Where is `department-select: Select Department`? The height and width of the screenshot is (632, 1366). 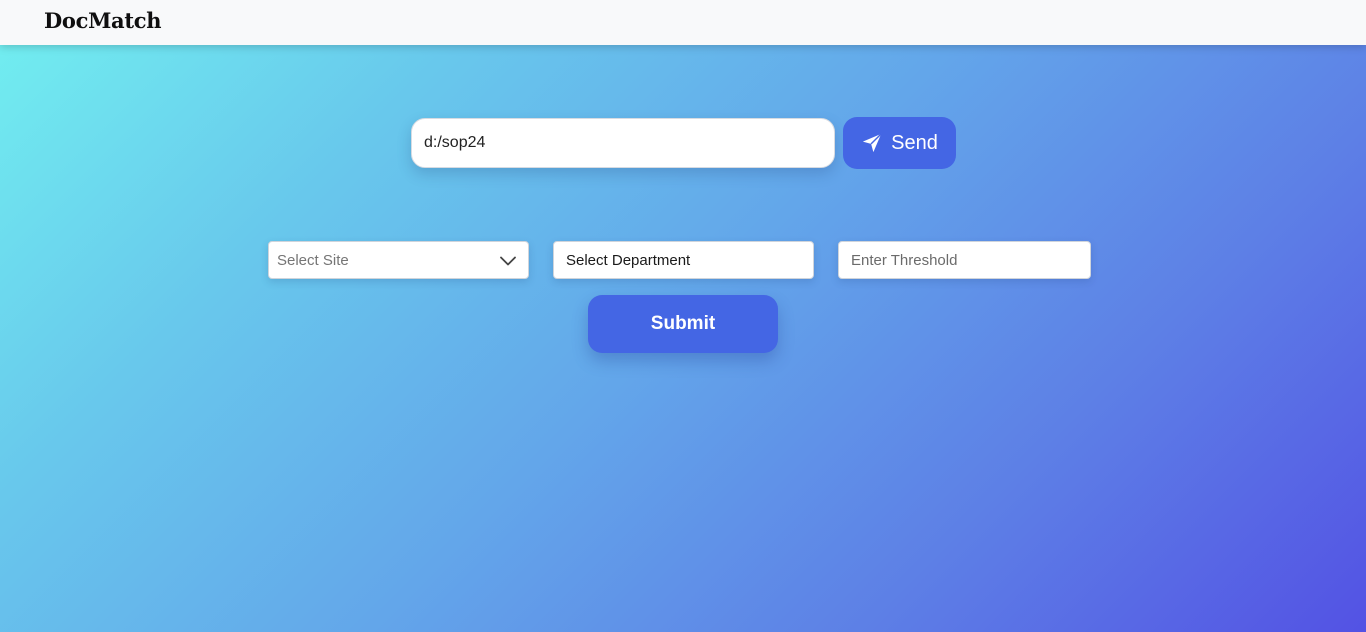
department-select: Select Department is located at coordinates (683, 260).